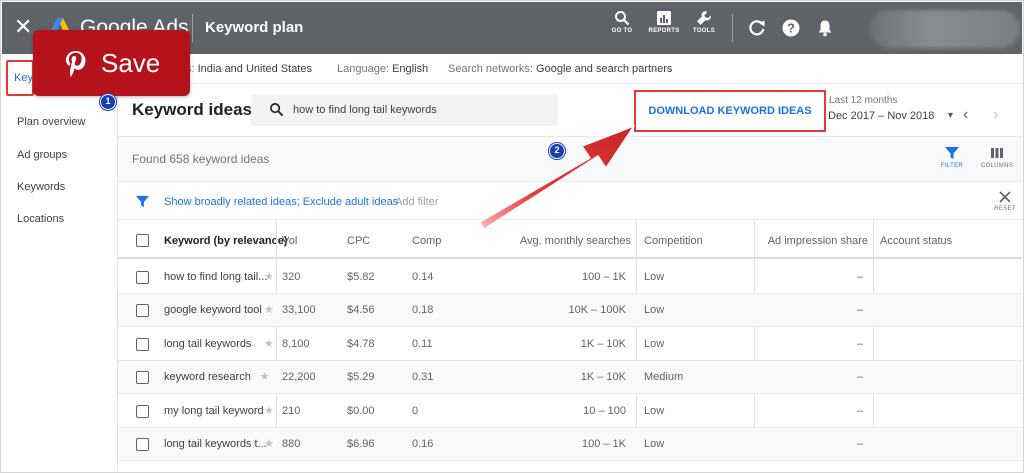  What do you see at coordinates (416, 202) in the screenshot?
I see `add-filter-button: Add filter` at bounding box center [416, 202].